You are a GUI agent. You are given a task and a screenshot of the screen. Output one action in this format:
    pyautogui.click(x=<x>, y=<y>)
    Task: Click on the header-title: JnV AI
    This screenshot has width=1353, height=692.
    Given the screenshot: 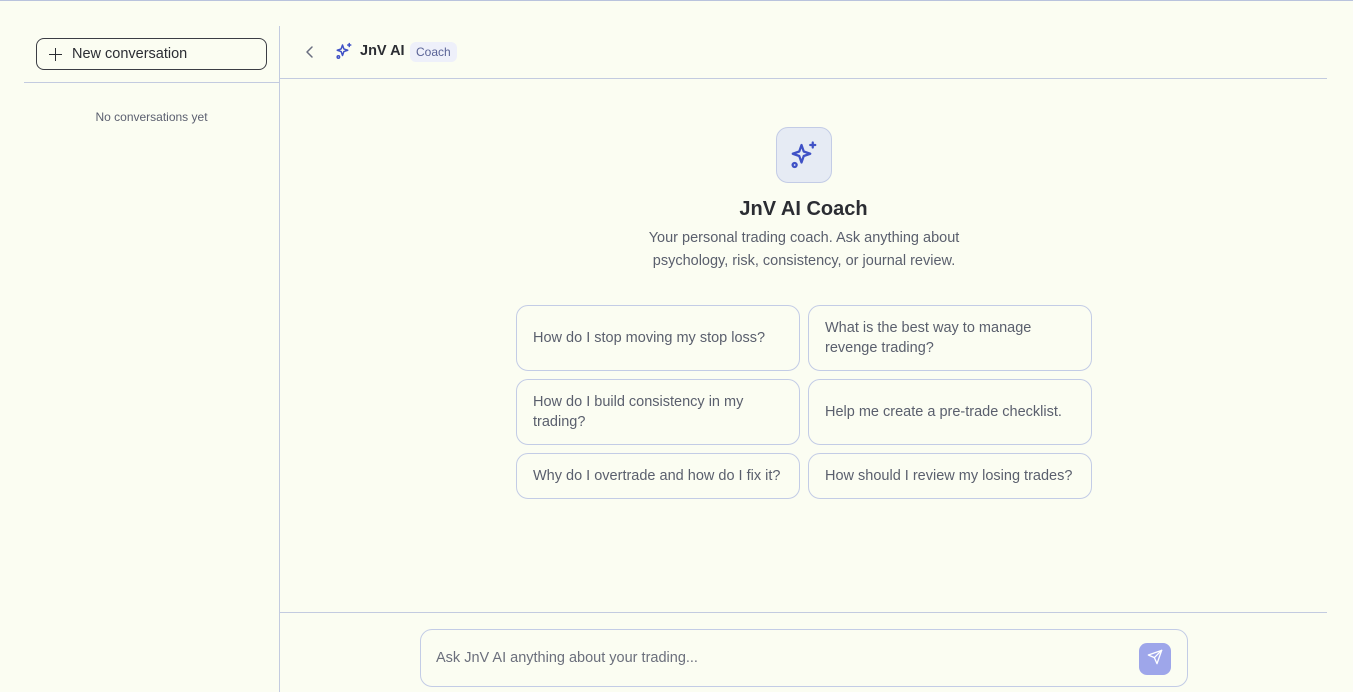 What is the action you would take?
    pyautogui.click(x=382, y=51)
    